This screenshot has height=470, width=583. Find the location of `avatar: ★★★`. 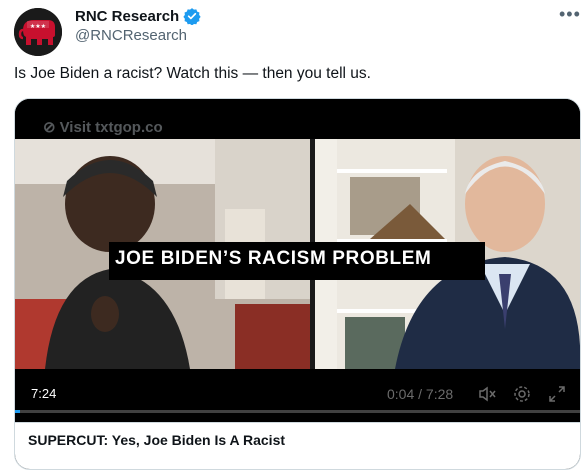

avatar: ★★★ is located at coordinates (38, 32).